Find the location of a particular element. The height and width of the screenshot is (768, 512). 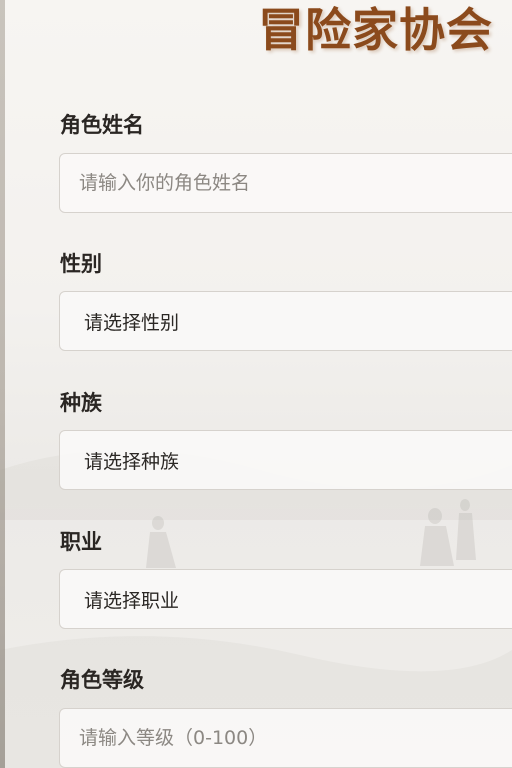

name-input is located at coordinates (285, 183).